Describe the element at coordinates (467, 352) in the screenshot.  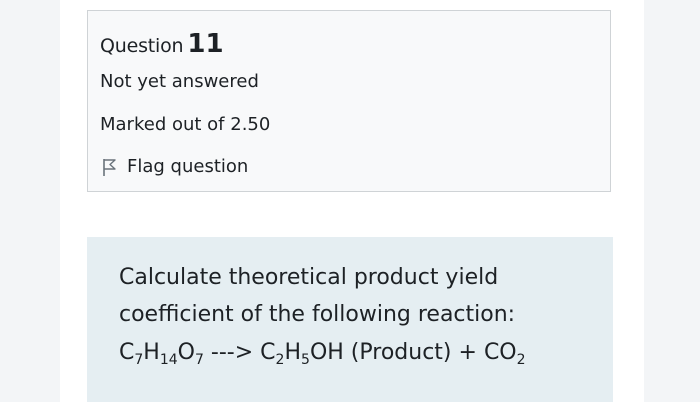
I see `plus-sign: +` at that location.